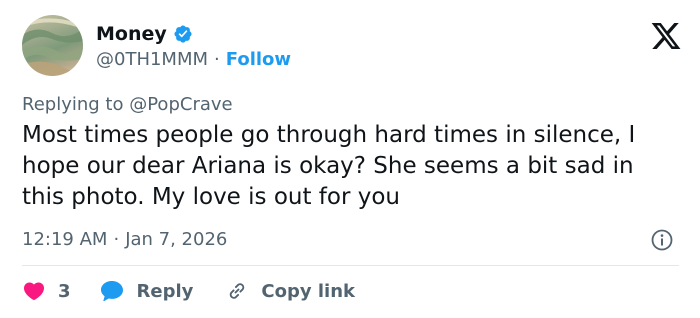  I want to click on author-handle: @0TH1MMM, so click(152, 60).